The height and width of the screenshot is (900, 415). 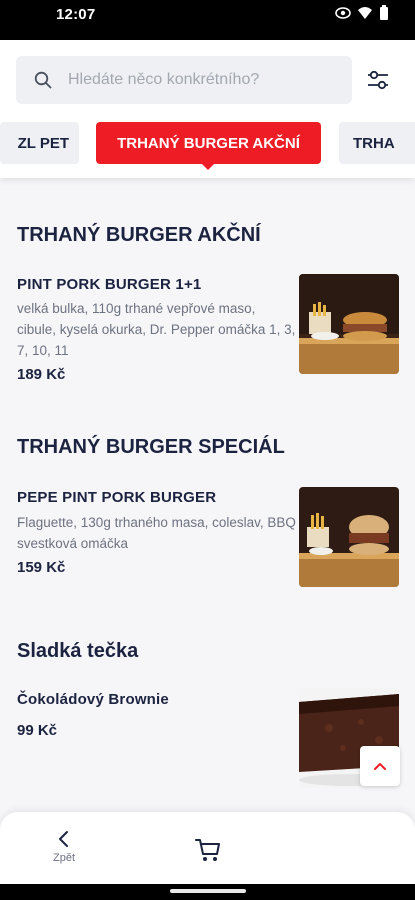 I want to click on chevron-up-icon, so click(x=380, y=766).